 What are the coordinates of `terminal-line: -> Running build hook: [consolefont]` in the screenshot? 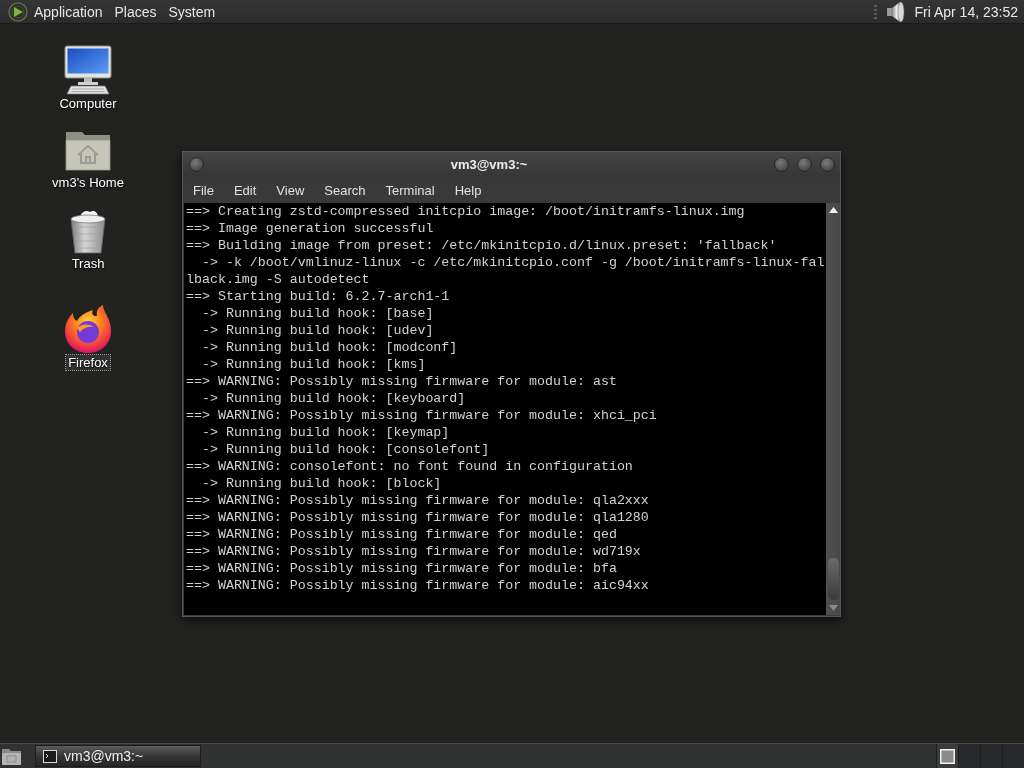 It's located at (345, 449).